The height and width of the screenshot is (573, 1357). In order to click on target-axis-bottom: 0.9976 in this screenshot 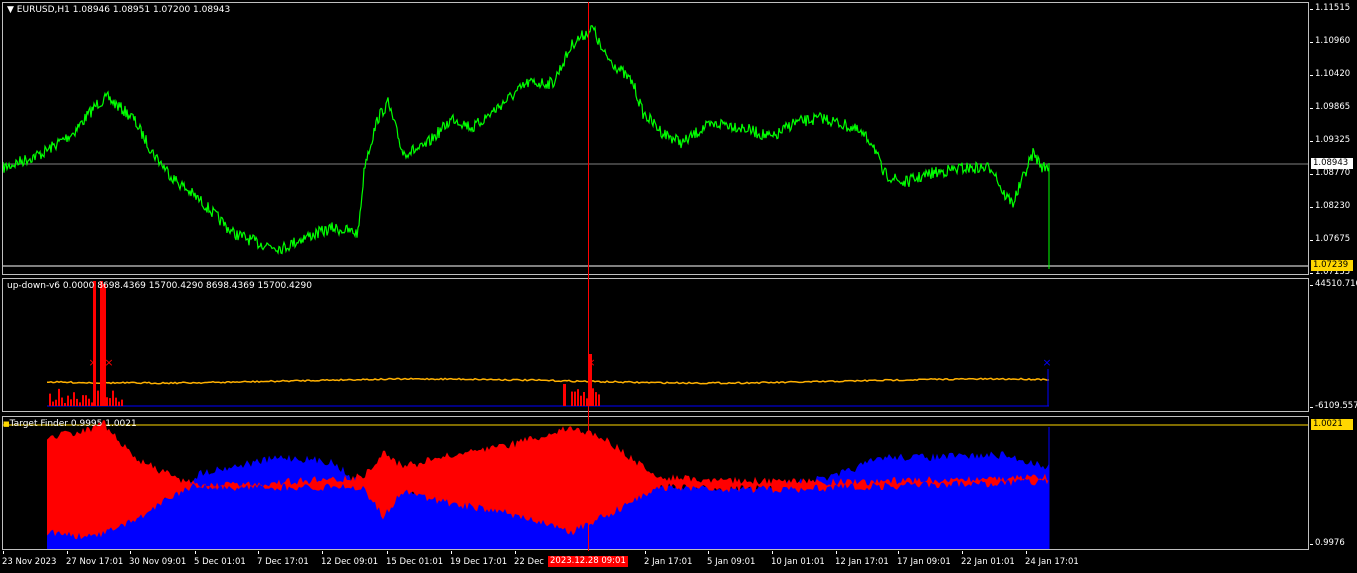, I will do `click(1330, 543)`.